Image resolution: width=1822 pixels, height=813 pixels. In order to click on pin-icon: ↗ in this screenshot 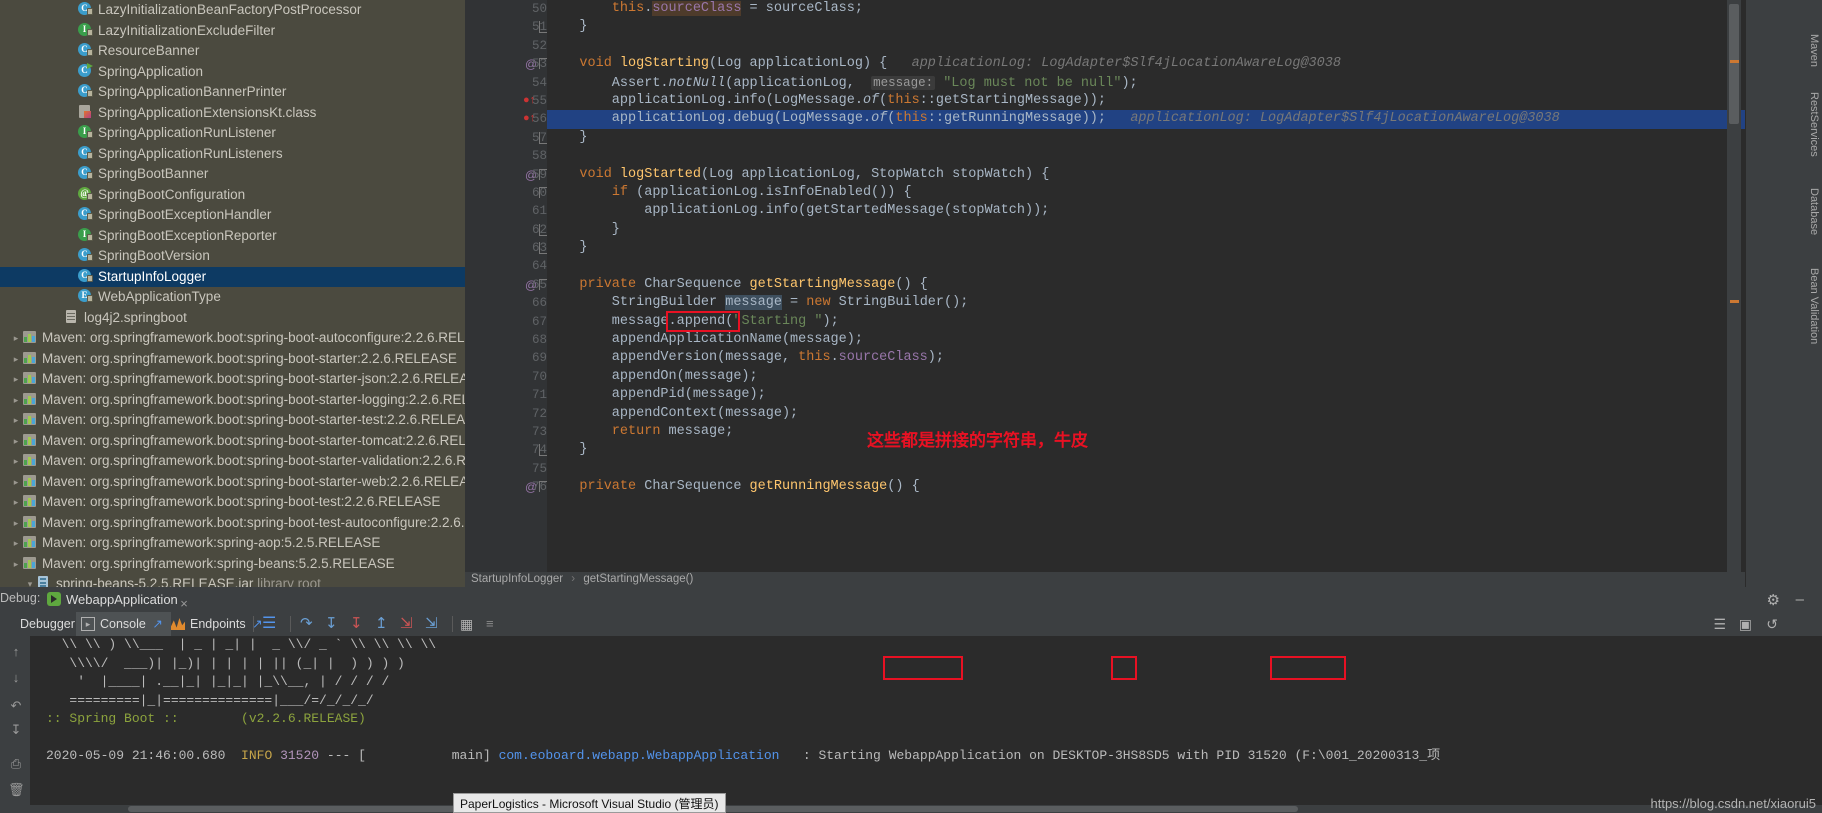, I will do `click(157, 624)`.